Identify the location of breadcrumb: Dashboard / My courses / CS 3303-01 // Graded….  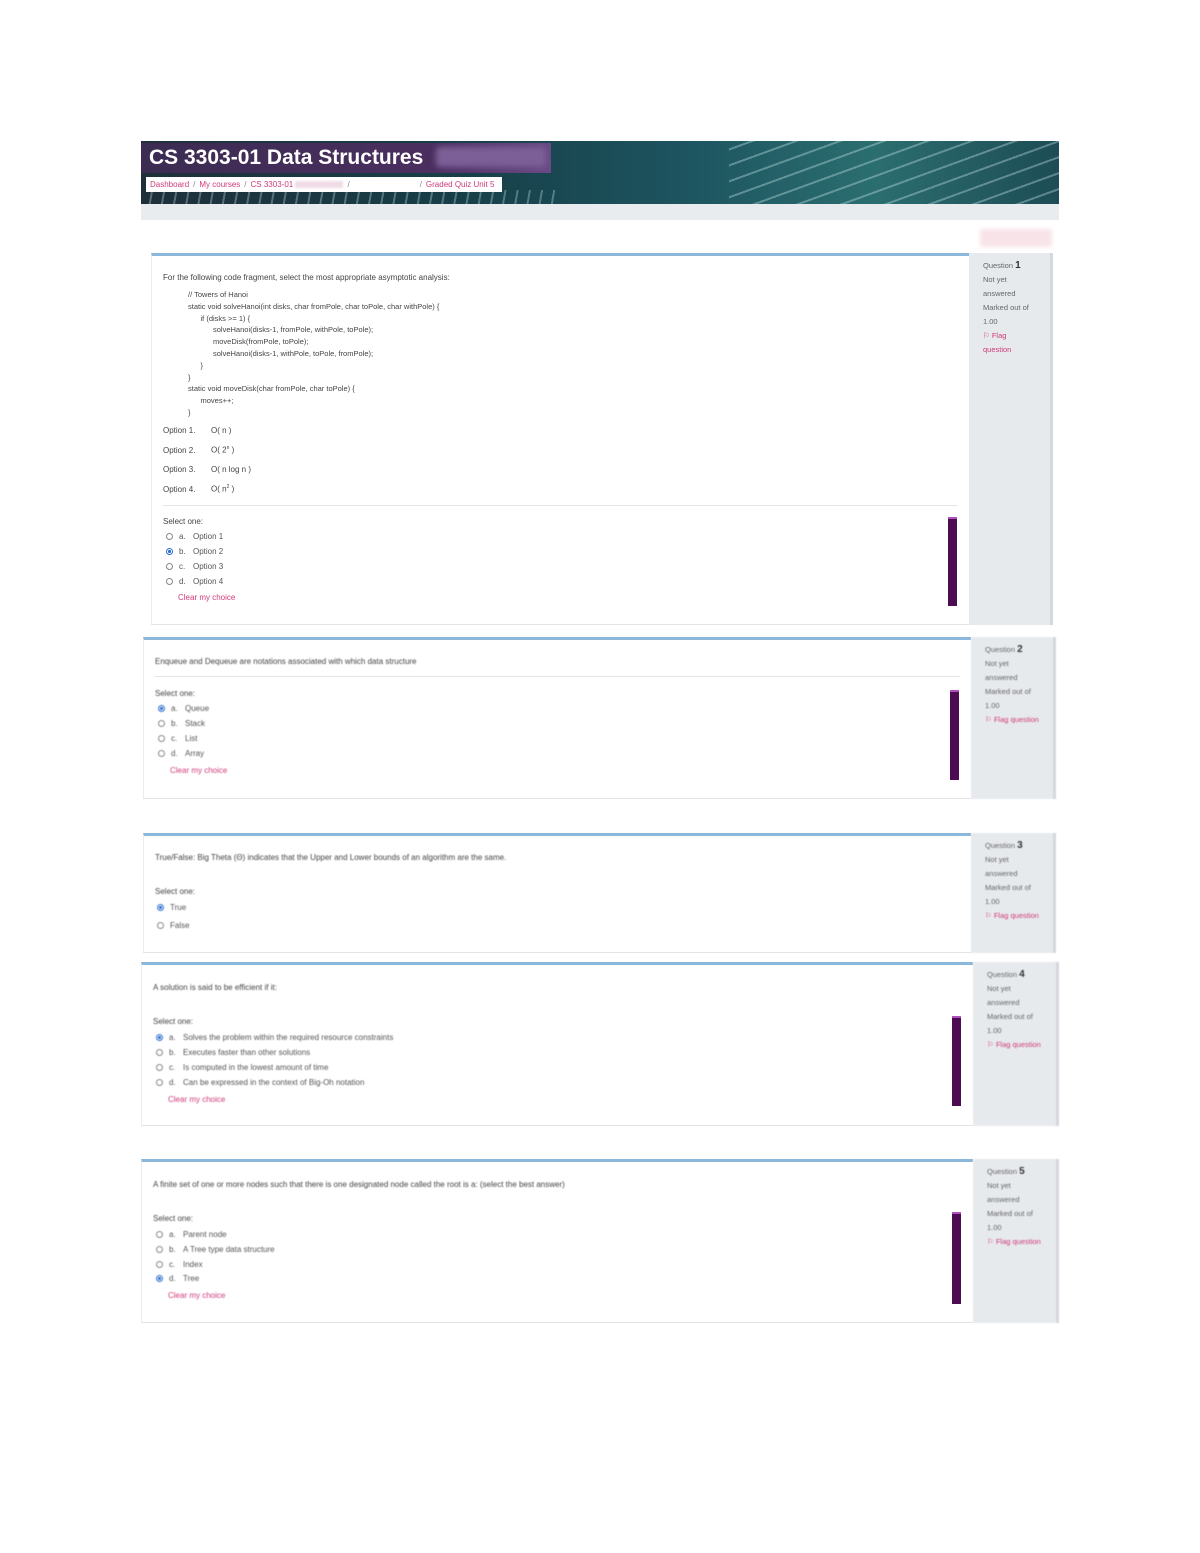
(324, 184).